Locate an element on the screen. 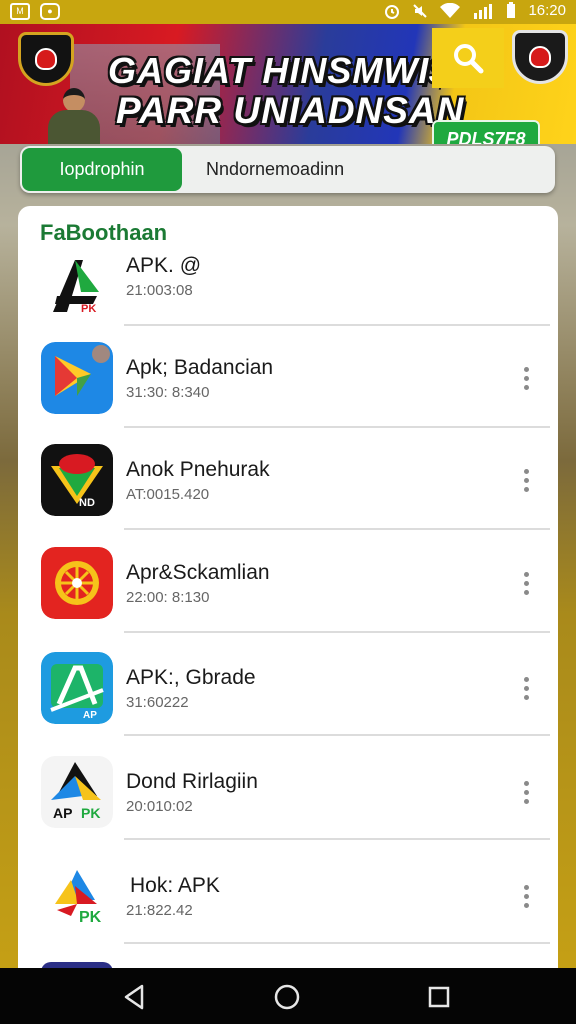 The width and height of the screenshot is (576, 1024). tab-bar: Iopdrophin Nndornemoadinn is located at coordinates (287, 169).